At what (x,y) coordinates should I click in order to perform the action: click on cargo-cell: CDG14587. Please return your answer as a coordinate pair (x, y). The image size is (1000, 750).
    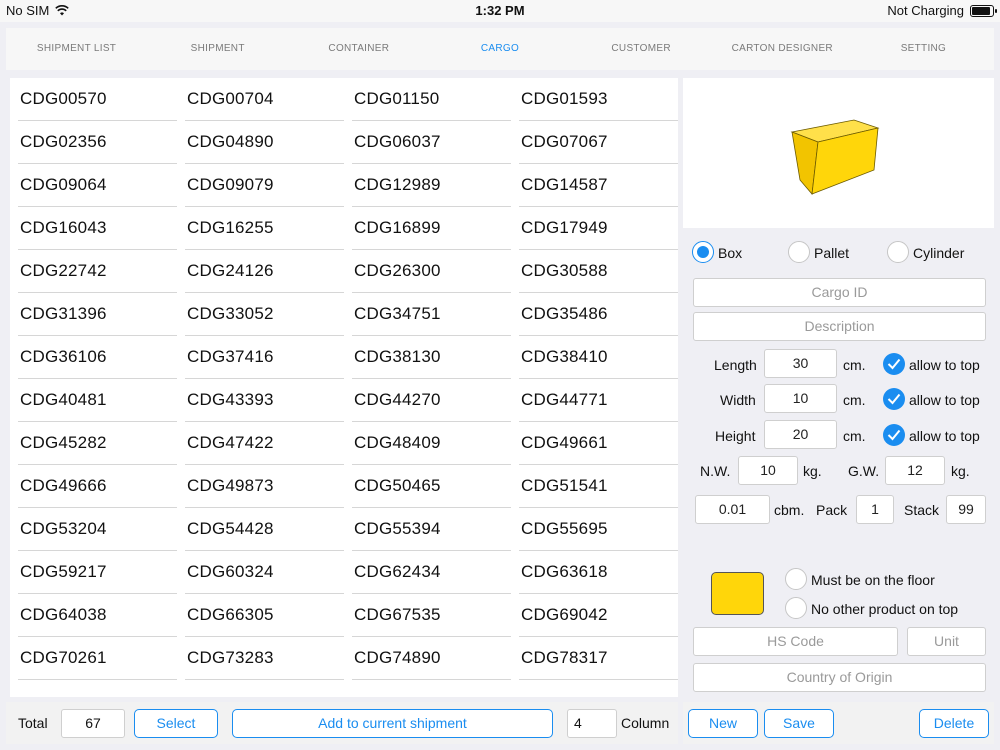
    Looking at the image, I should click on (594, 185).